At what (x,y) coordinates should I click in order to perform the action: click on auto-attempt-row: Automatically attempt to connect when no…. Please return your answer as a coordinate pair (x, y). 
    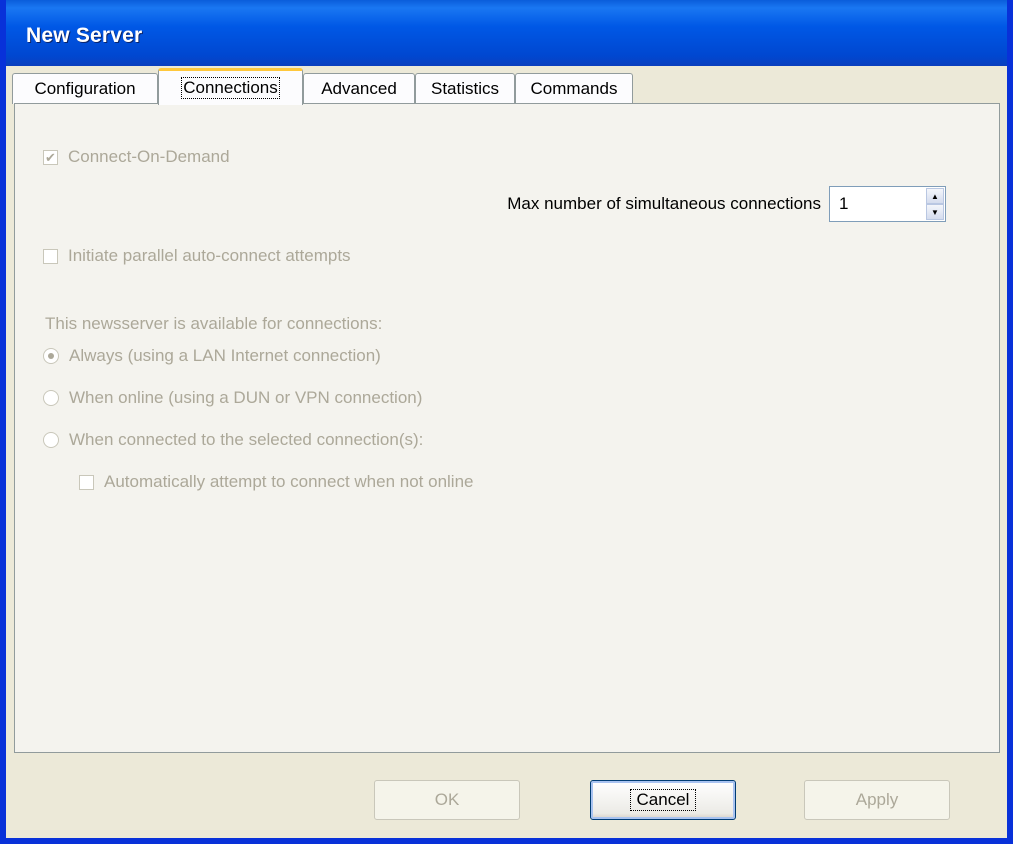
    Looking at the image, I should click on (276, 482).